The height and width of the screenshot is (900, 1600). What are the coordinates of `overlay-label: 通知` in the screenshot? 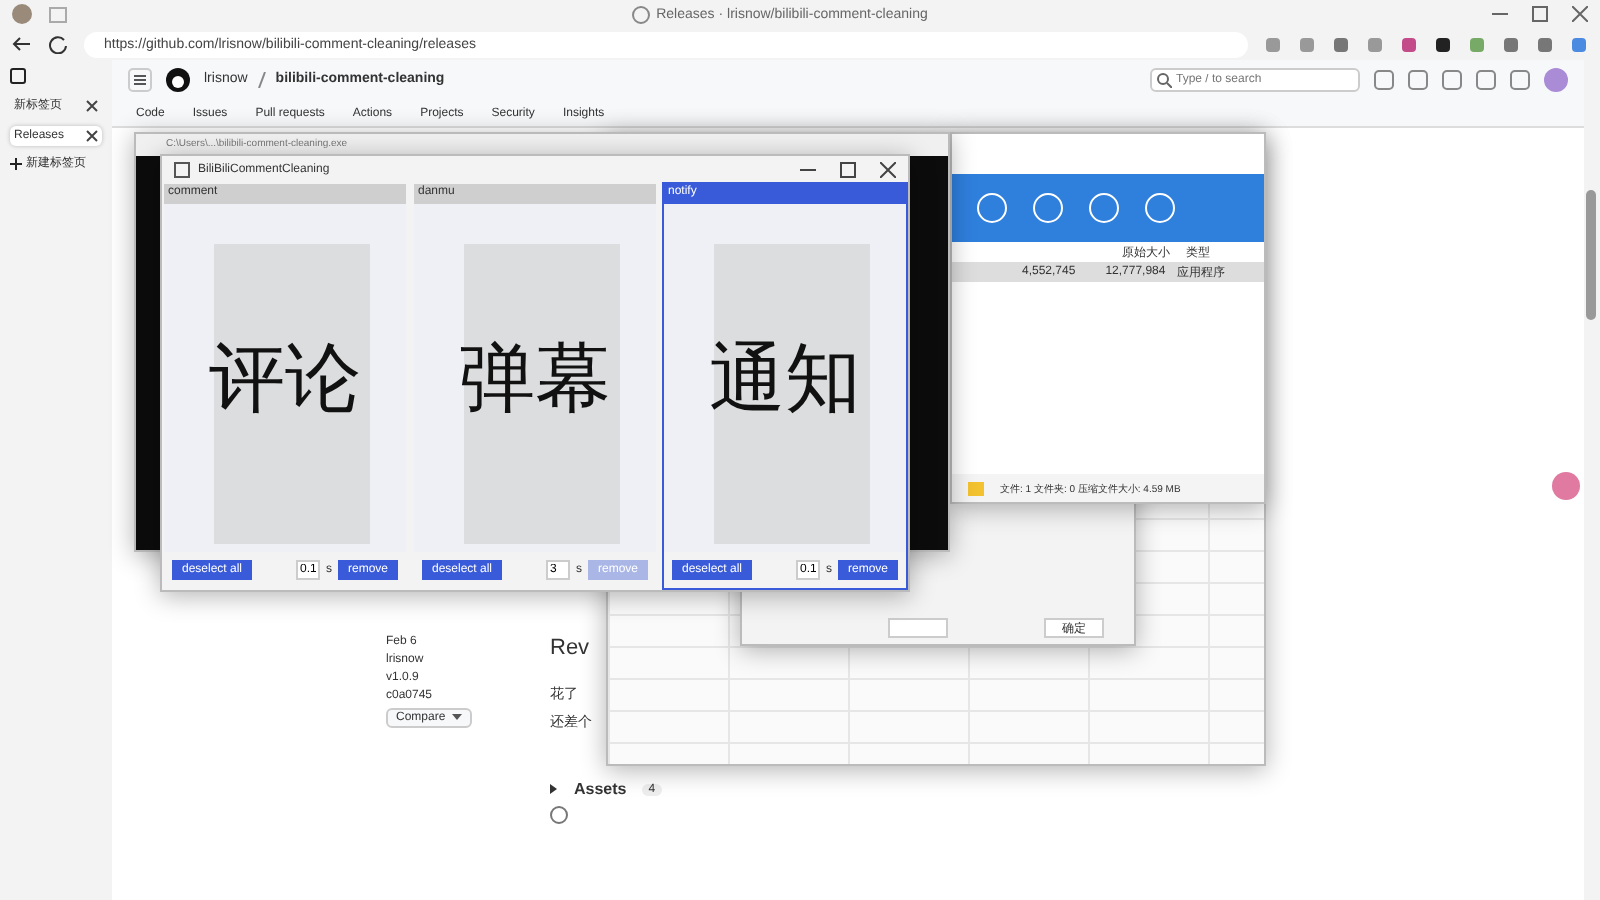 It's located at (785, 378).